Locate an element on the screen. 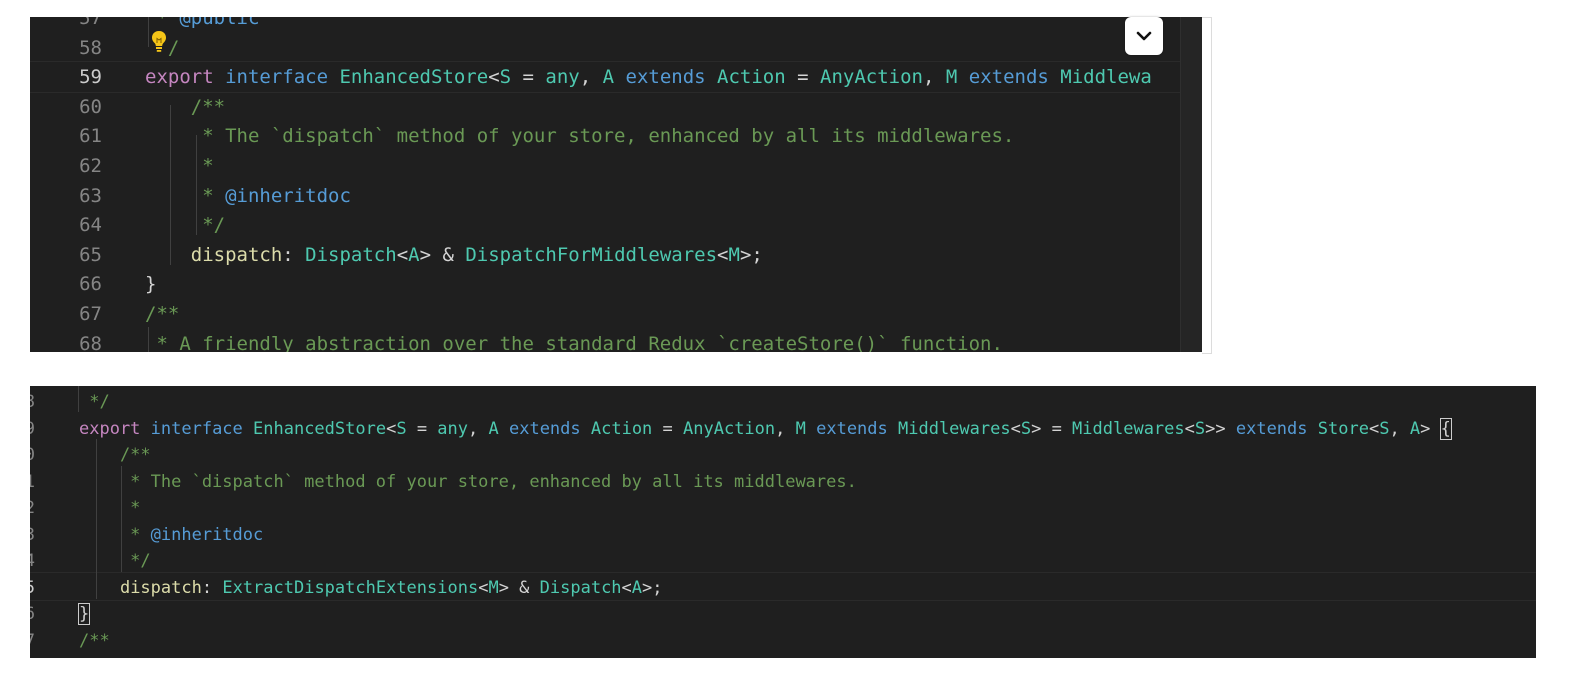  code-token: ExtractDispatchExtensions is located at coordinates (350, 587).